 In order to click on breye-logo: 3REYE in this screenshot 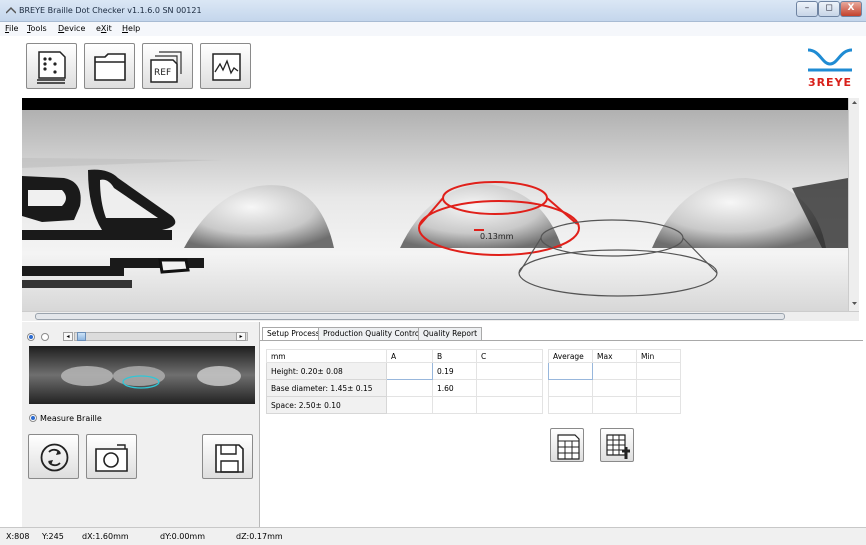, I will do `click(830, 67)`.